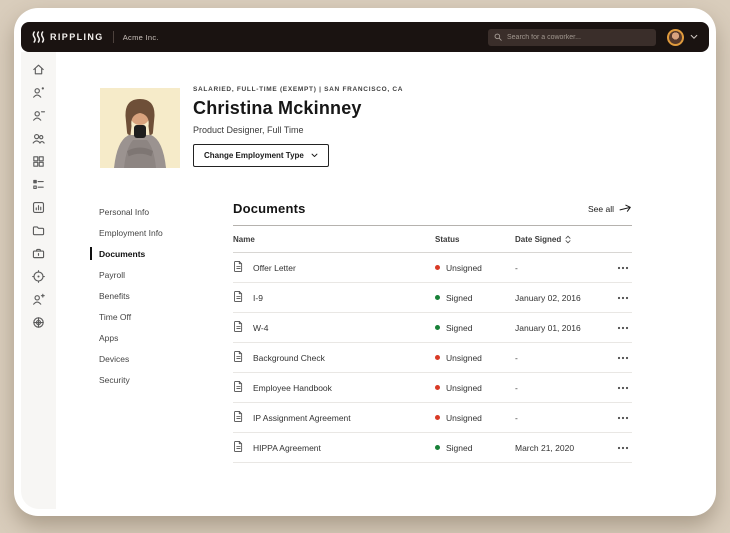 The height and width of the screenshot is (533, 730). What do you see at coordinates (38, 37) in the screenshot?
I see `rippling-logo-icon` at bounding box center [38, 37].